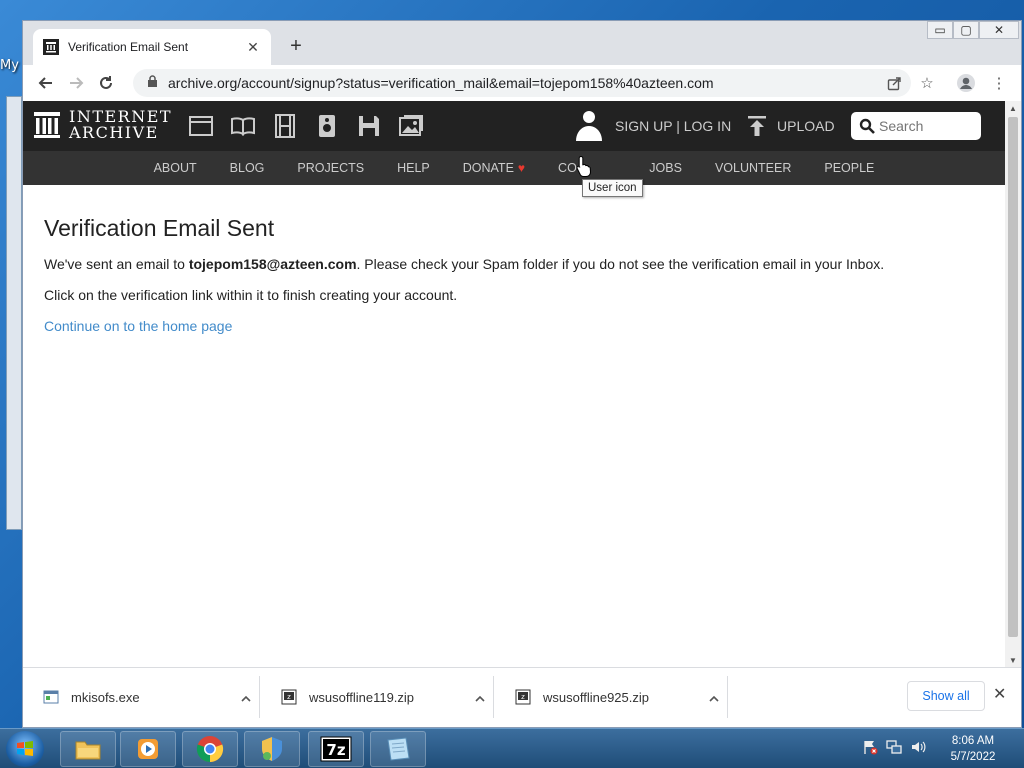 The image size is (1024, 768). Describe the element at coordinates (47, 125) in the screenshot. I see `archive-temple-icon` at that location.